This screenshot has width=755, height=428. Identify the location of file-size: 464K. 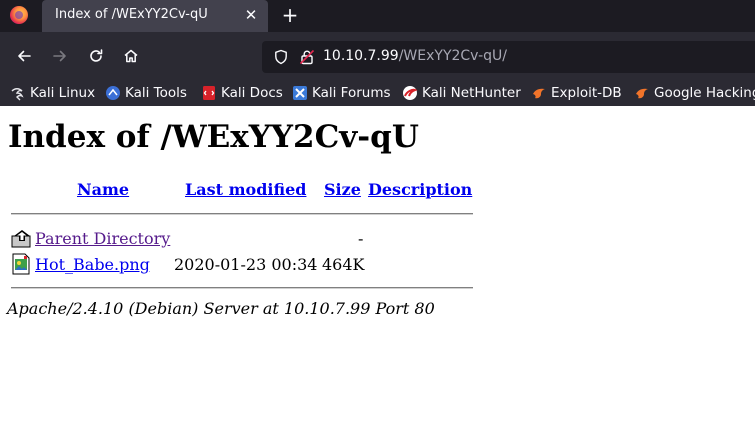
(343, 264).